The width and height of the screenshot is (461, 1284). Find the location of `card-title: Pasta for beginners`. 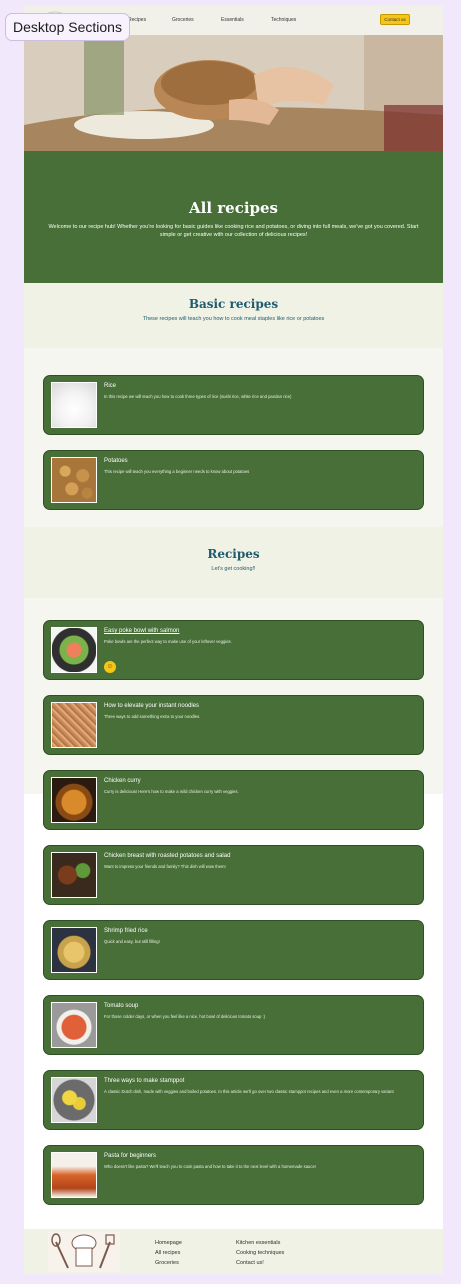

card-title: Pasta for beginners is located at coordinates (130, 1156).